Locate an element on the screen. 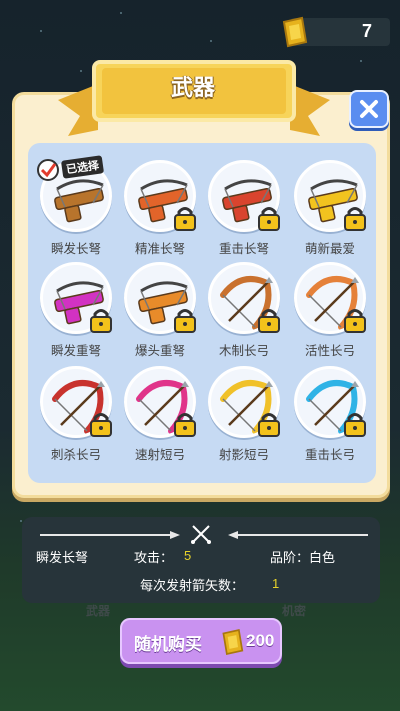  close-button is located at coordinates (369, 109).